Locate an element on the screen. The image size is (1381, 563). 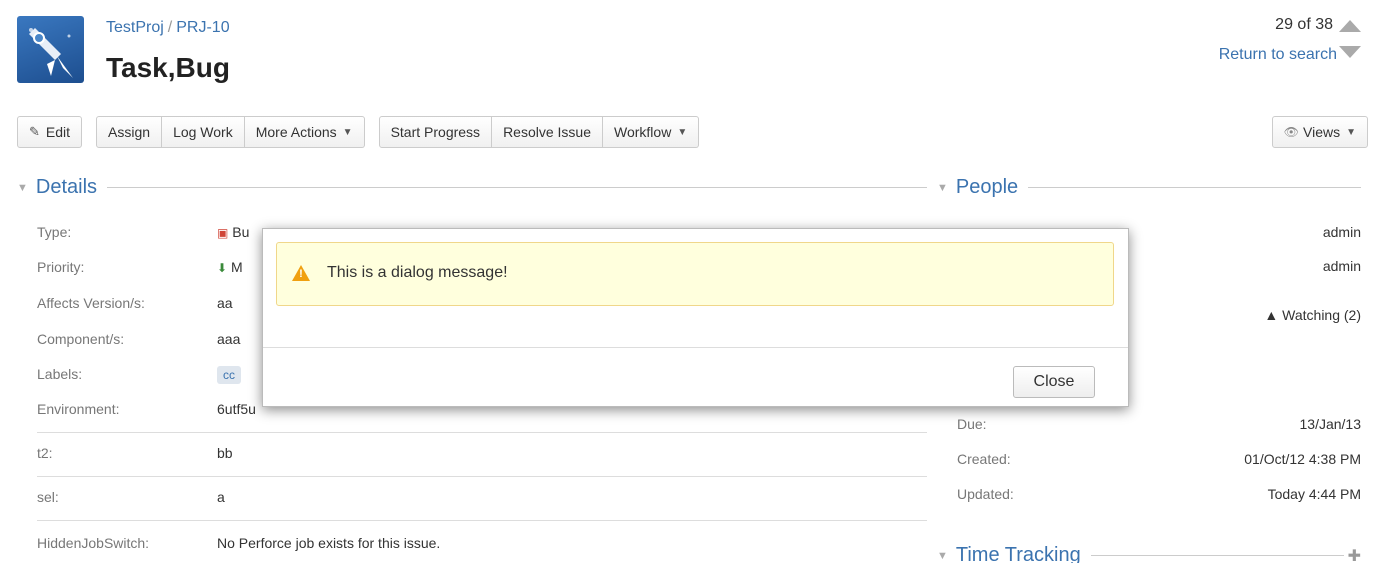
dialog-message-text: This is a dialog message! is located at coordinates (417, 272).